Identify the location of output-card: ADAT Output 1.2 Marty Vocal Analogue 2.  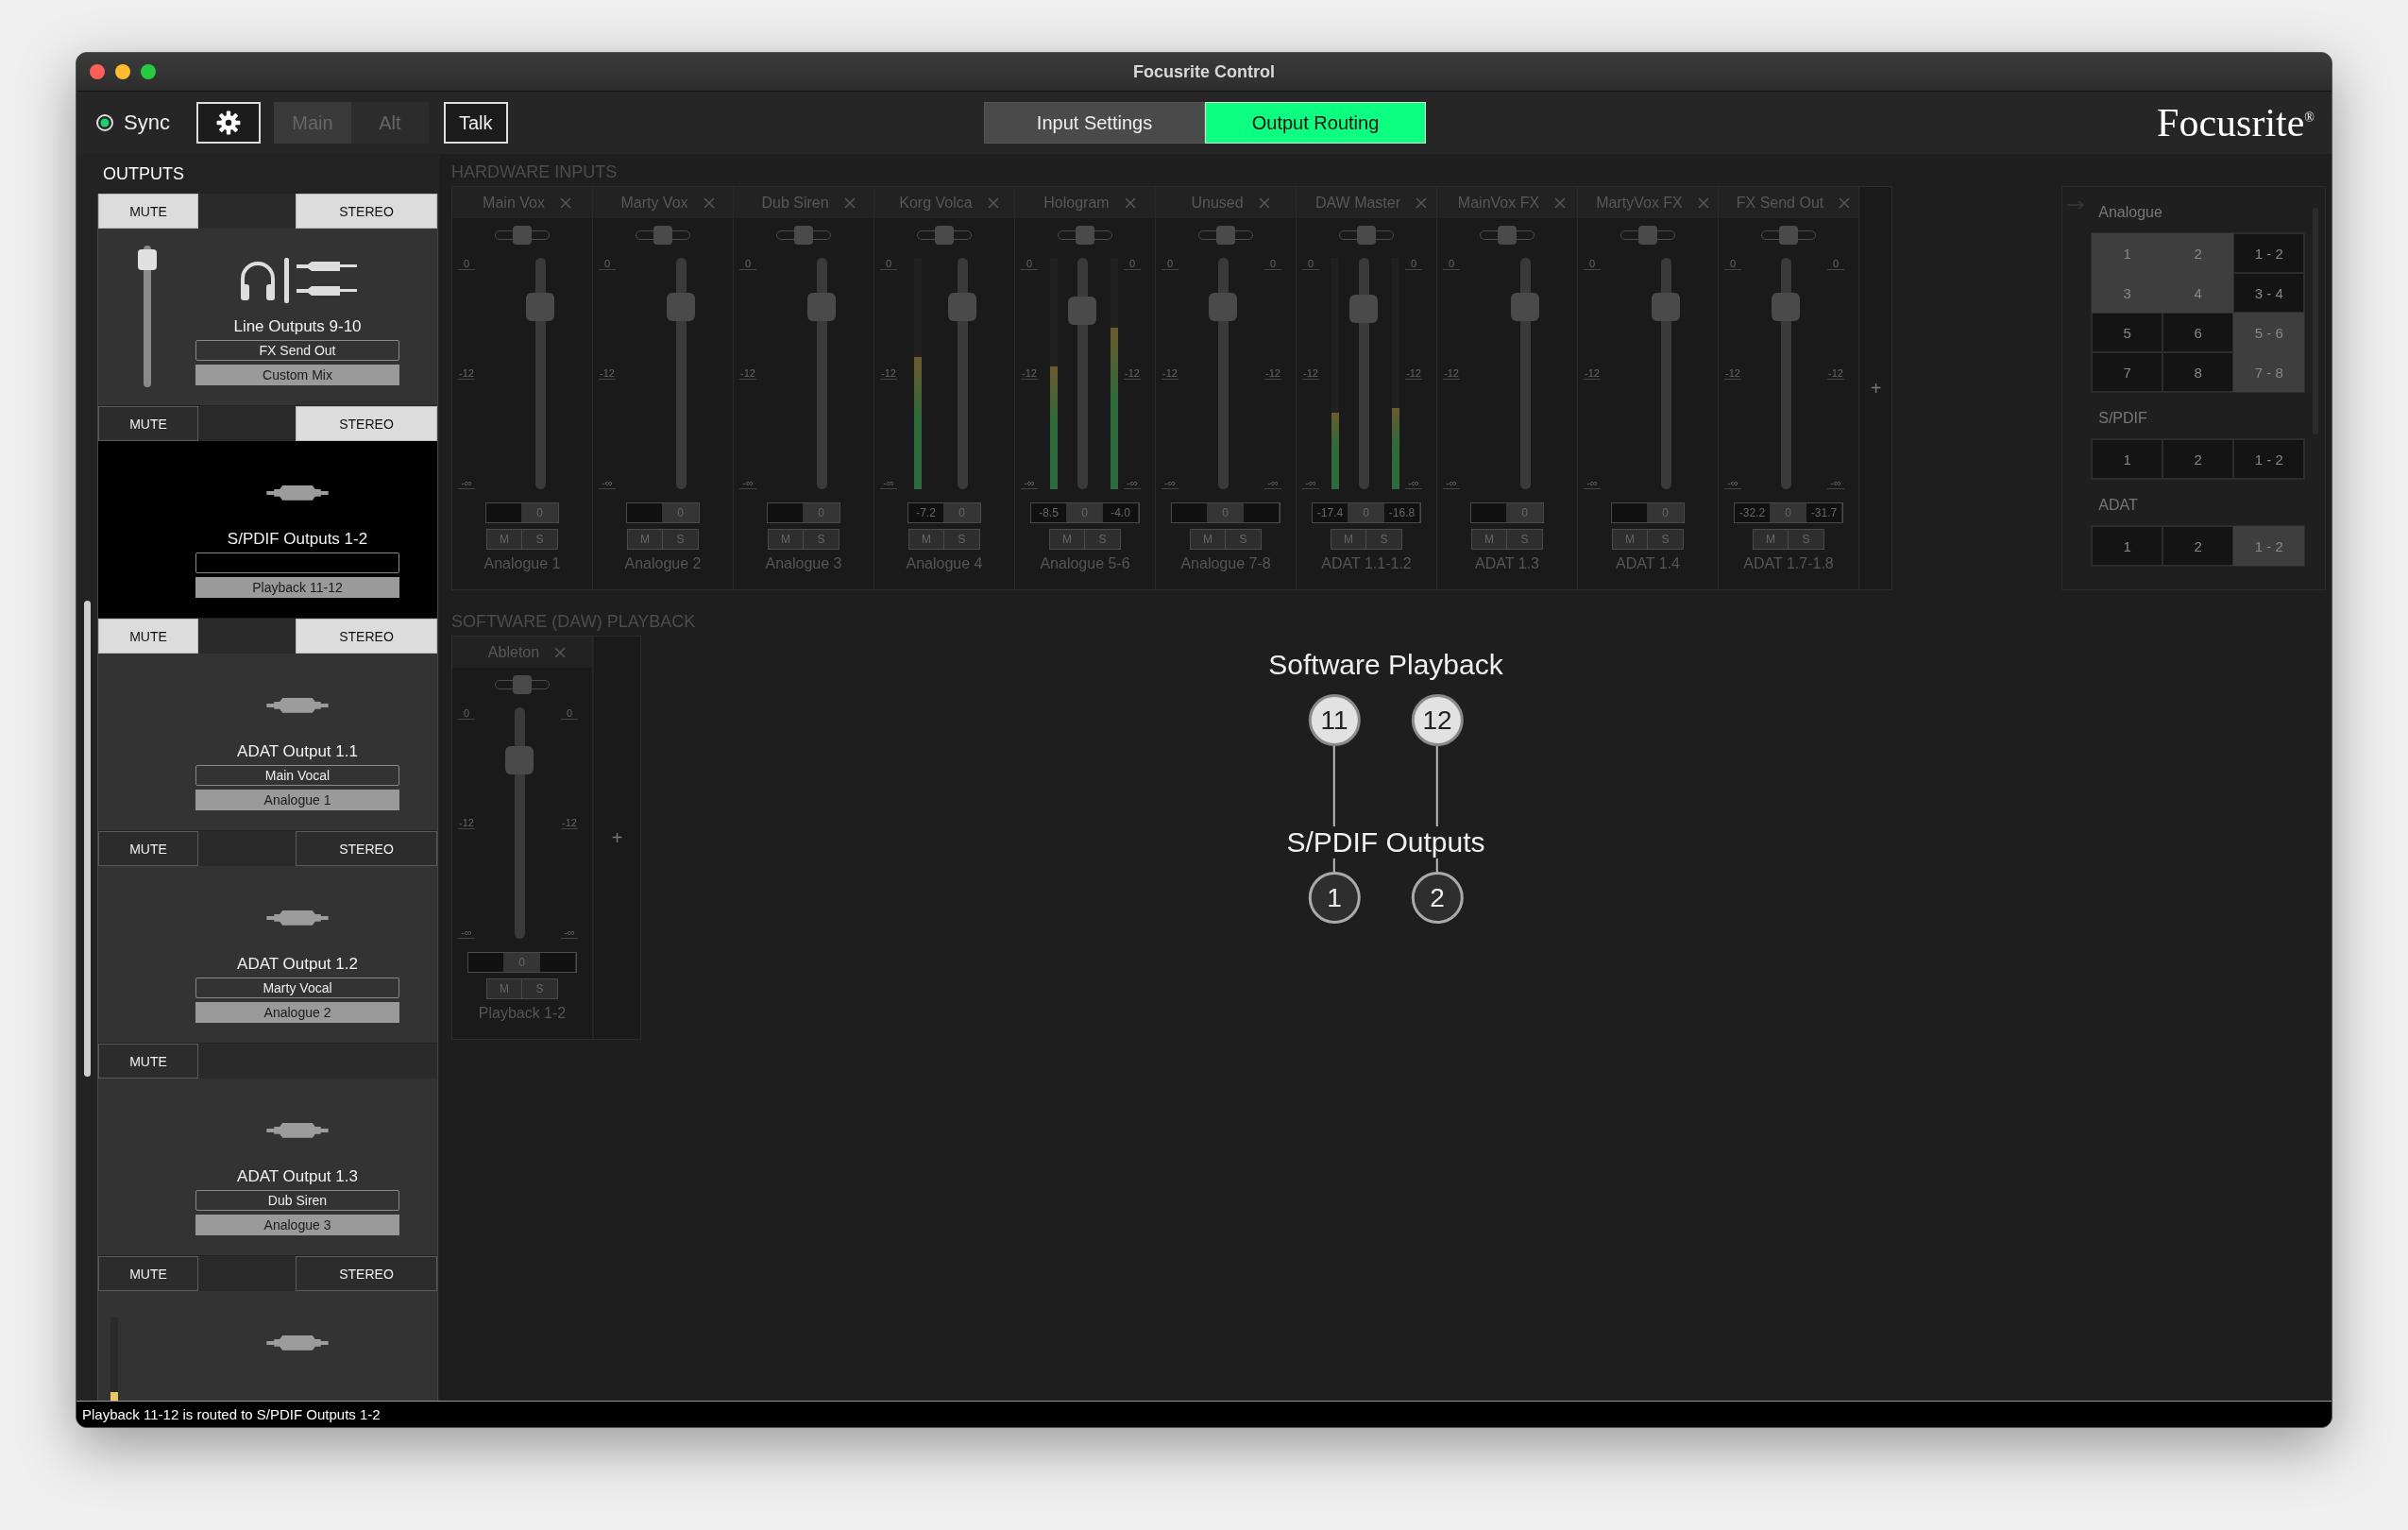
(267, 955).